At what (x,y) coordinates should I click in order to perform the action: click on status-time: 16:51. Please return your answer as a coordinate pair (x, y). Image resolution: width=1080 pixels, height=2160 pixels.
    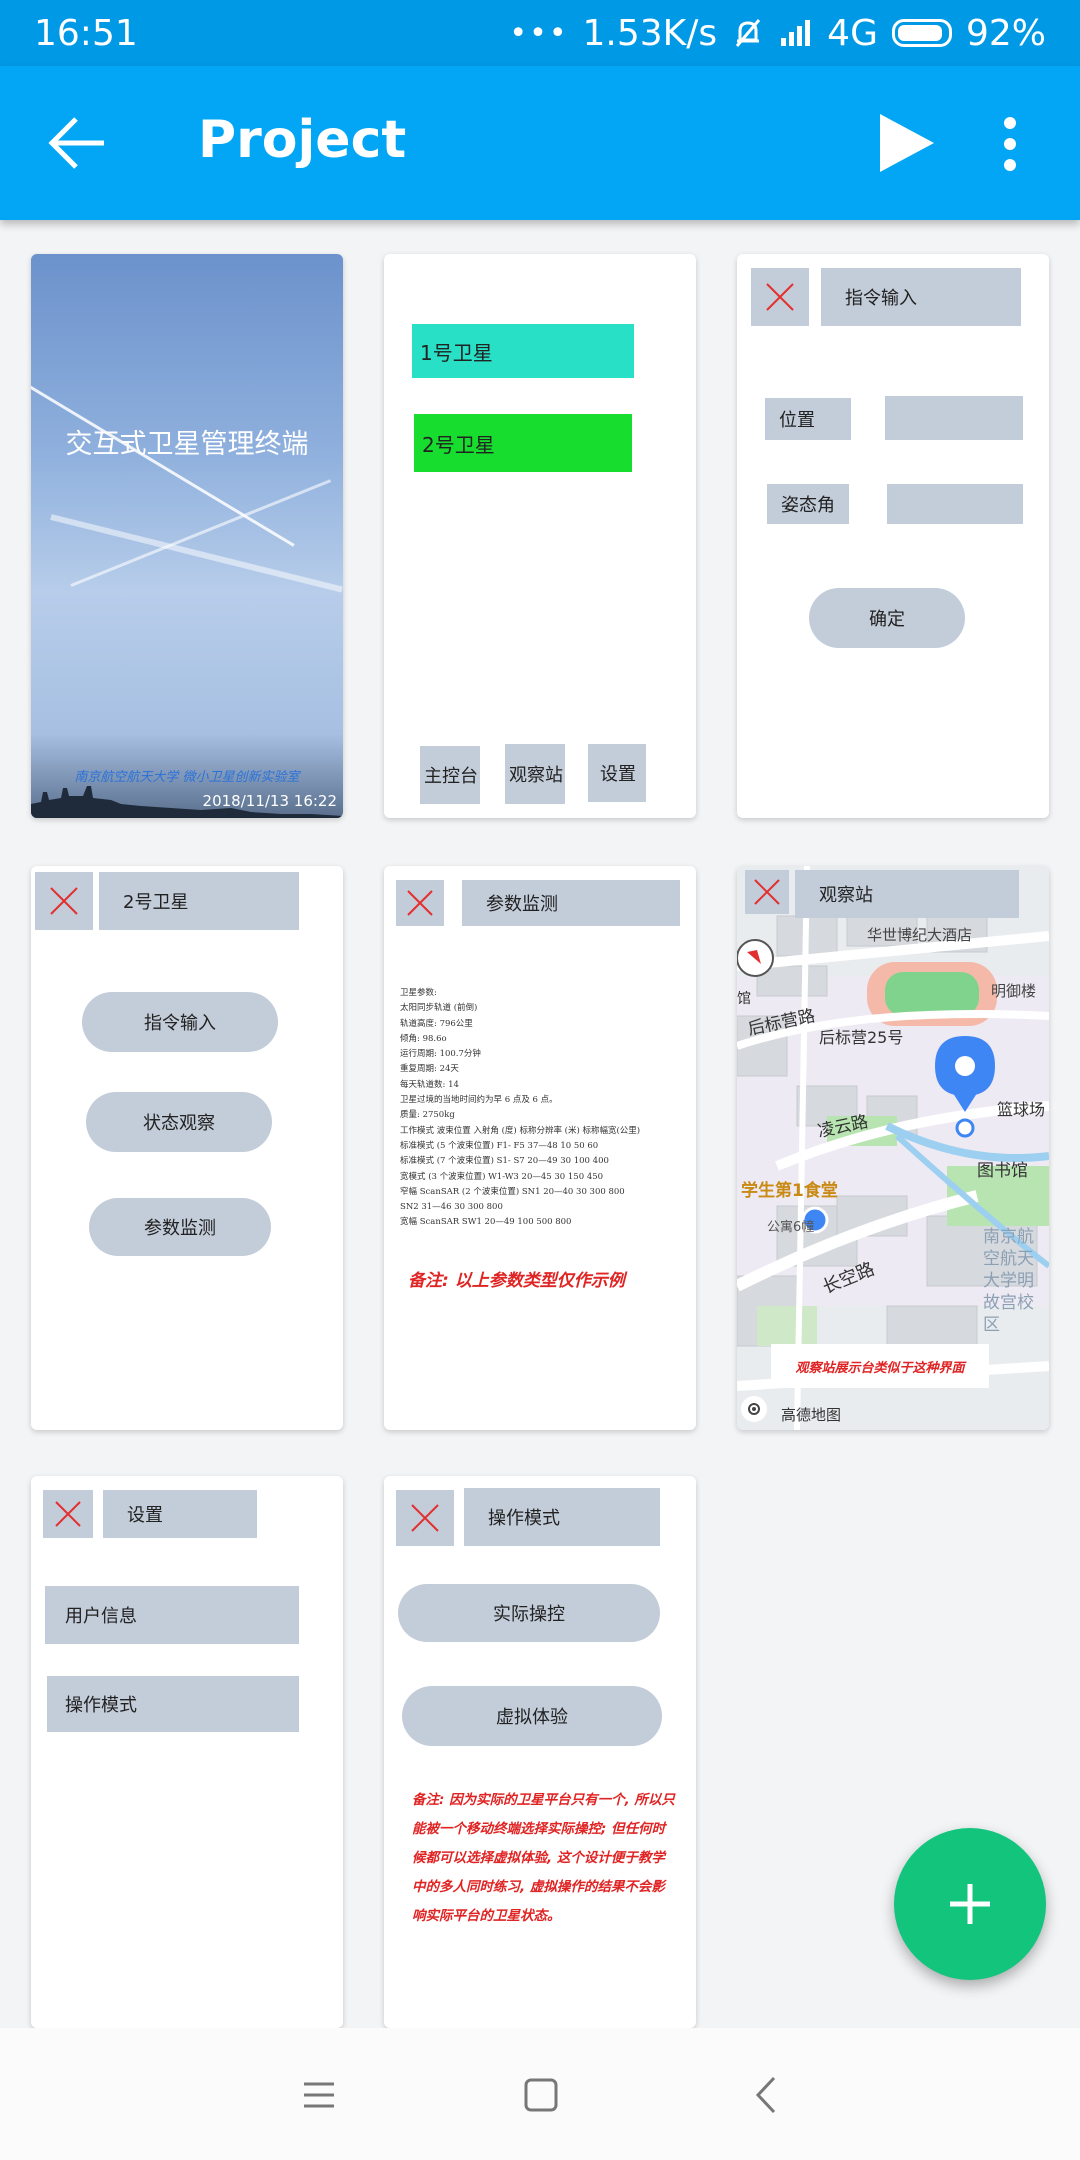
    Looking at the image, I should click on (86, 33).